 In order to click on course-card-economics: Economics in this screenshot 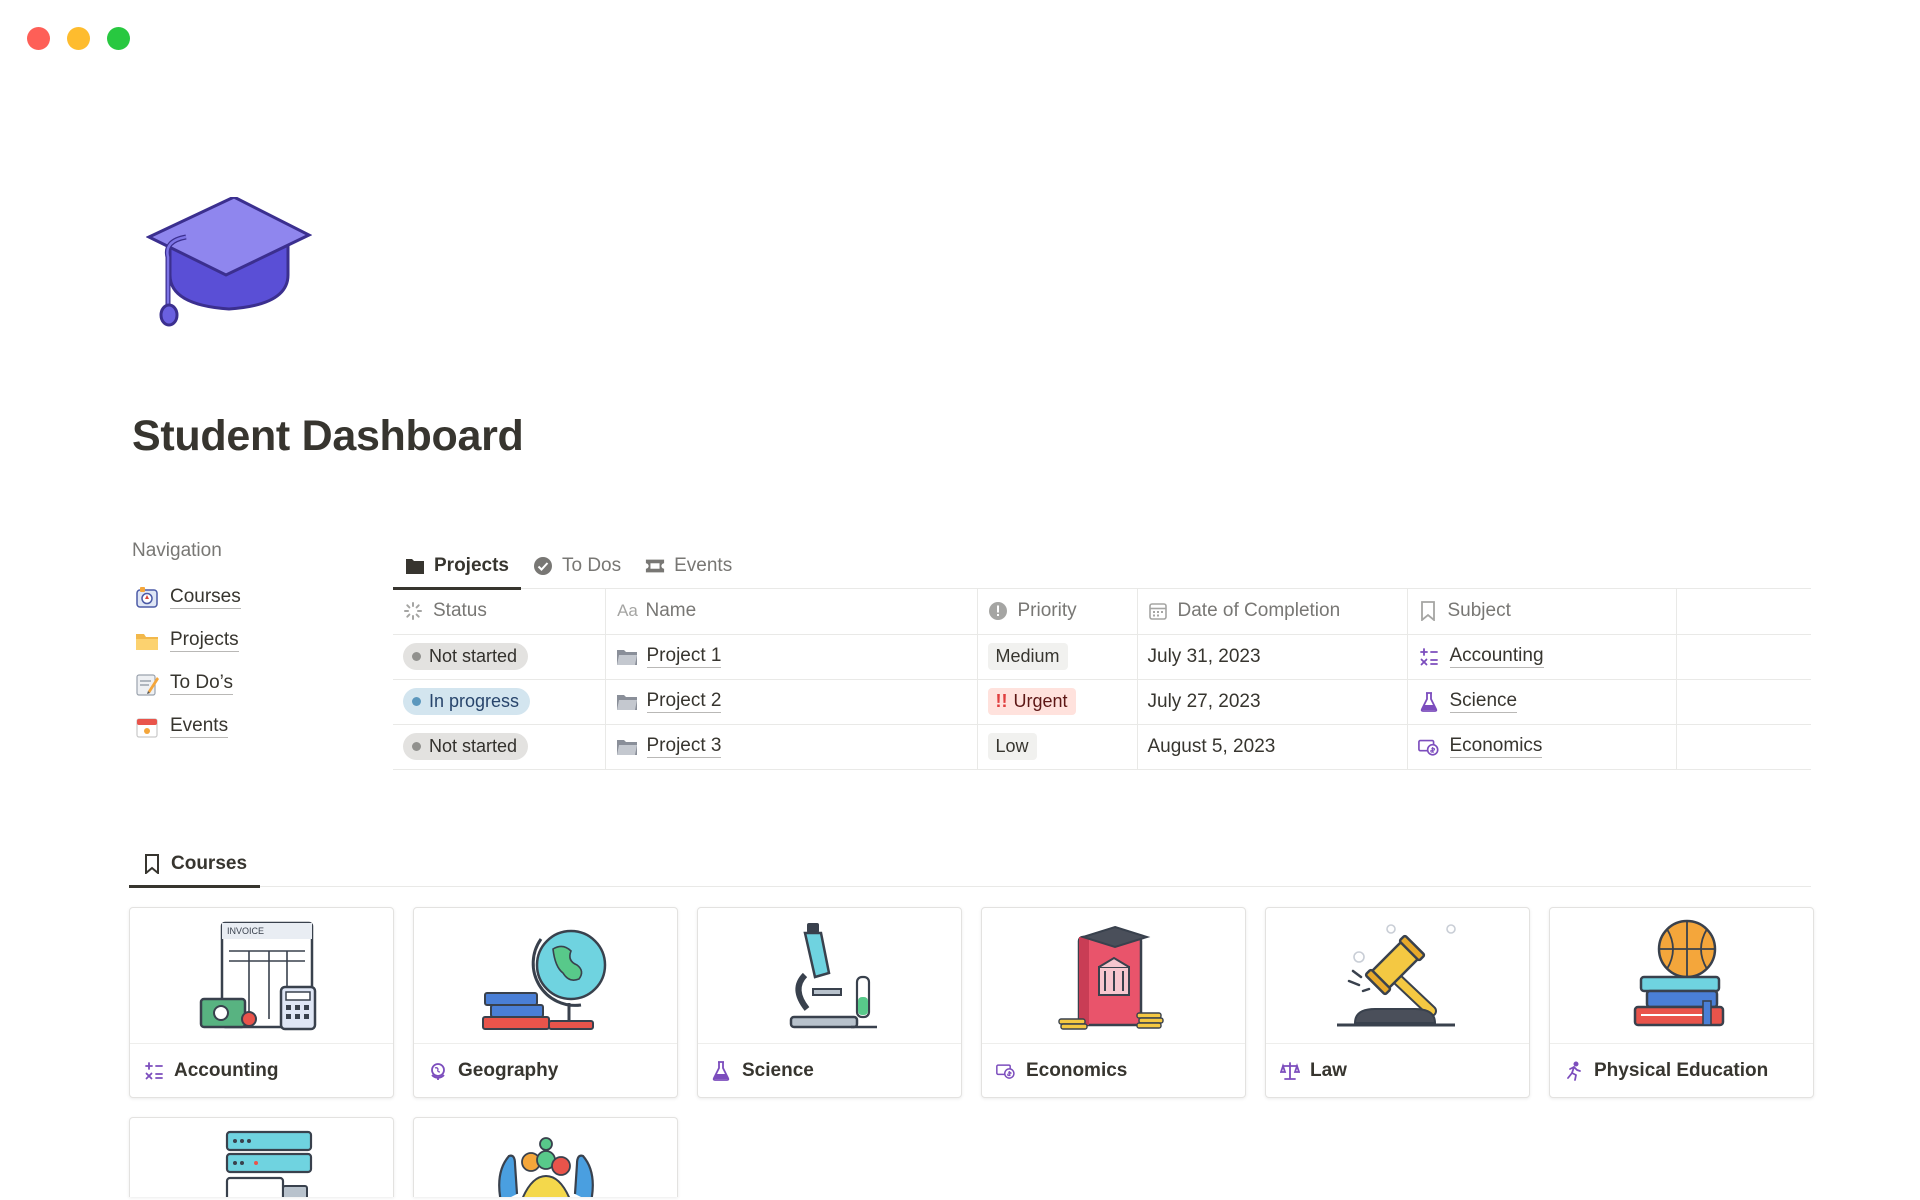, I will do `click(1113, 1002)`.